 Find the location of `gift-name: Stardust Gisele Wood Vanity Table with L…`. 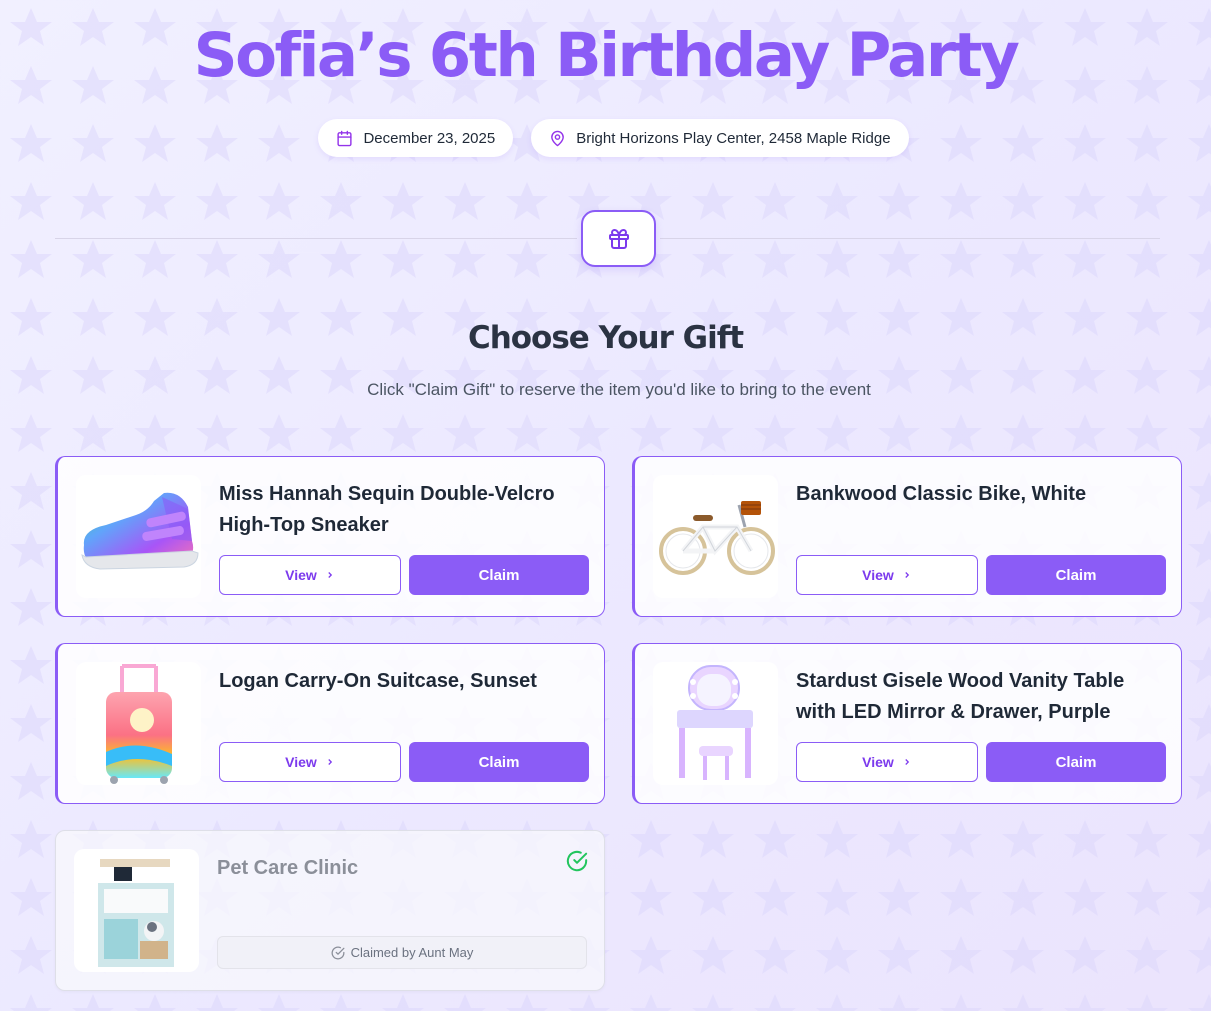

gift-name: Stardust Gisele Wood Vanity Table with L… is located at coordinates (960, 696).